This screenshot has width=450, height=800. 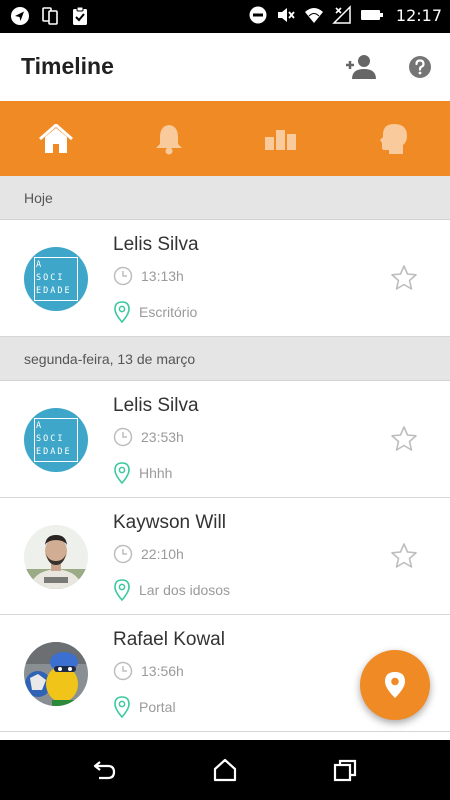 I want to click on dual-sim-icon, so click(x=50, y=16).